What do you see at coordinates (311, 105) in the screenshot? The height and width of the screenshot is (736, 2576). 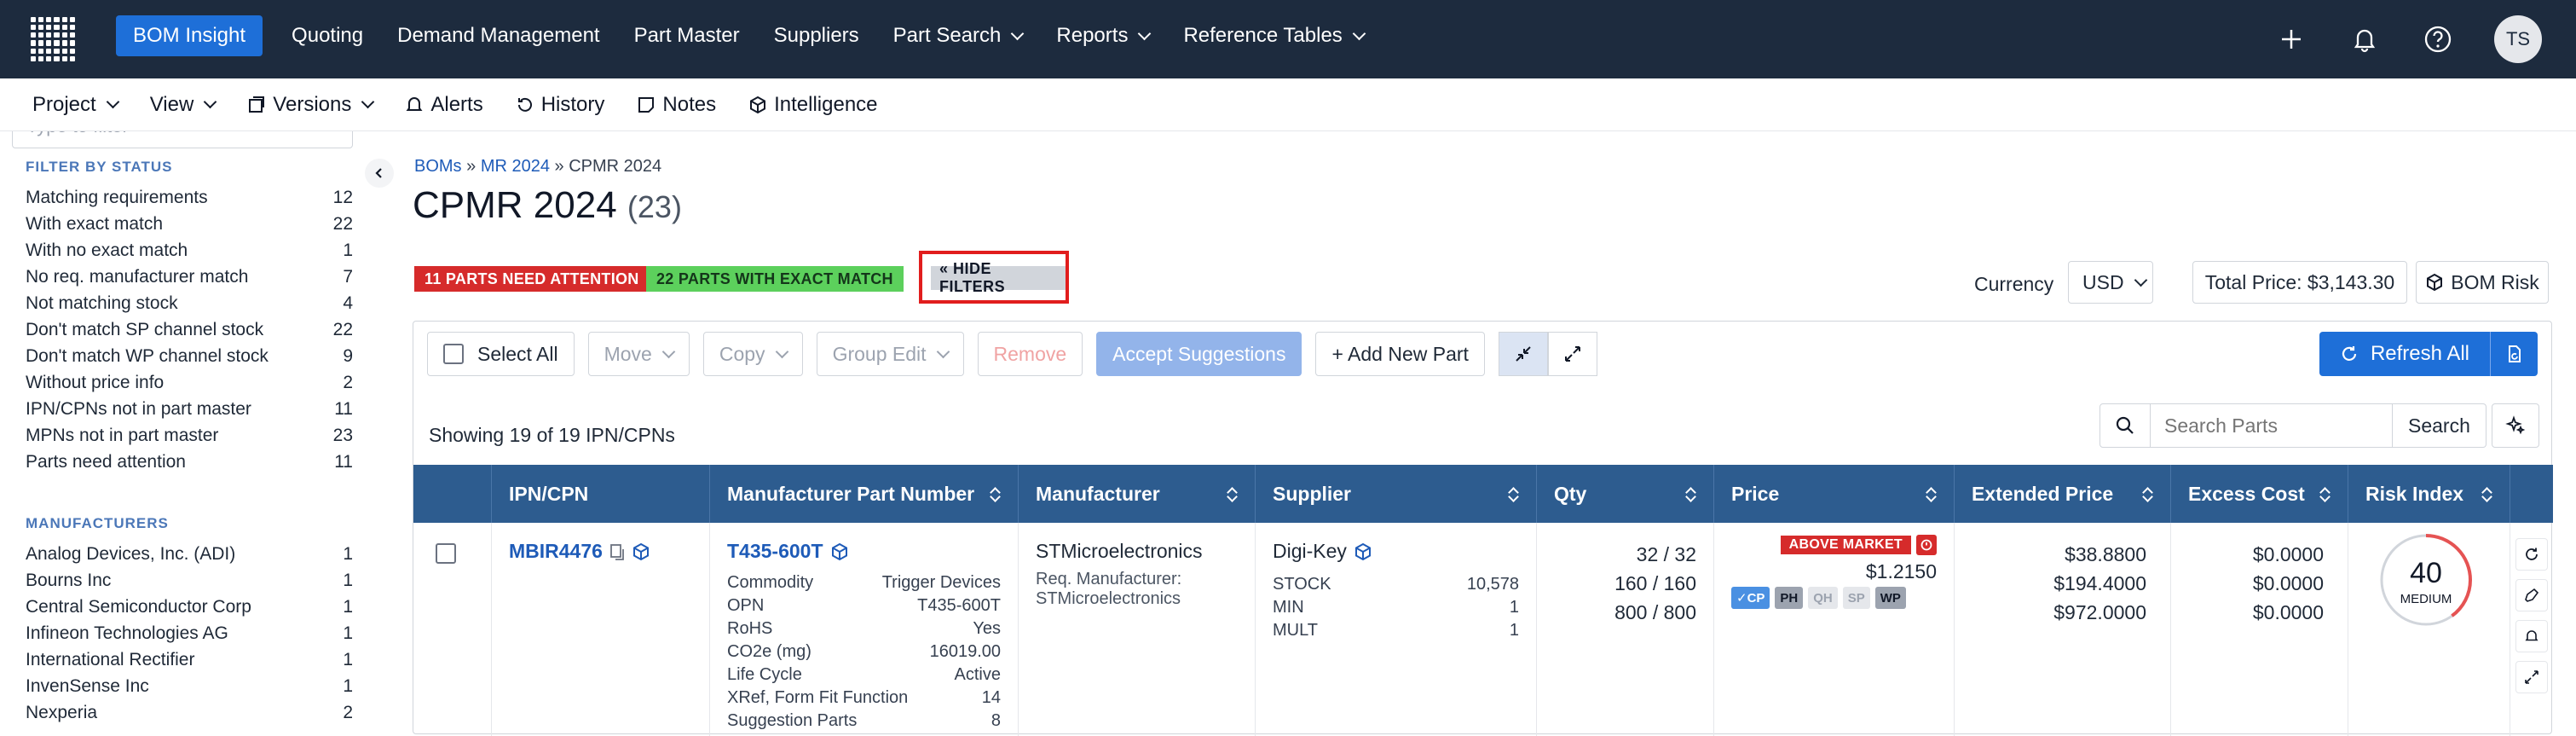 I see `versions-menu: Versions` at bounding box center [311, 105].